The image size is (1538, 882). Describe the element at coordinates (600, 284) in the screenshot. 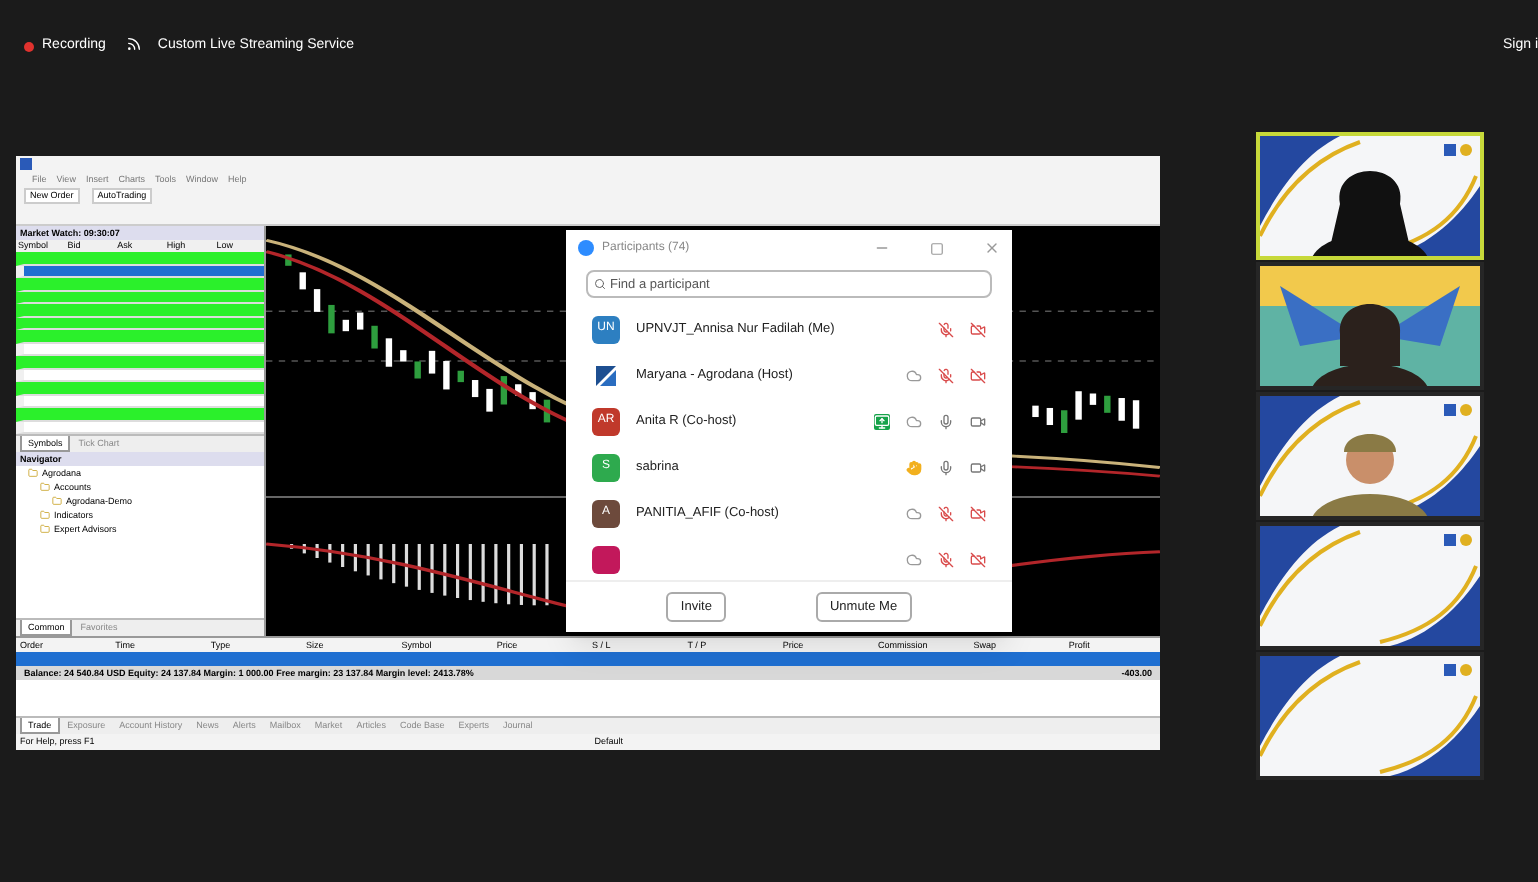

I see `search-icon` at that location.